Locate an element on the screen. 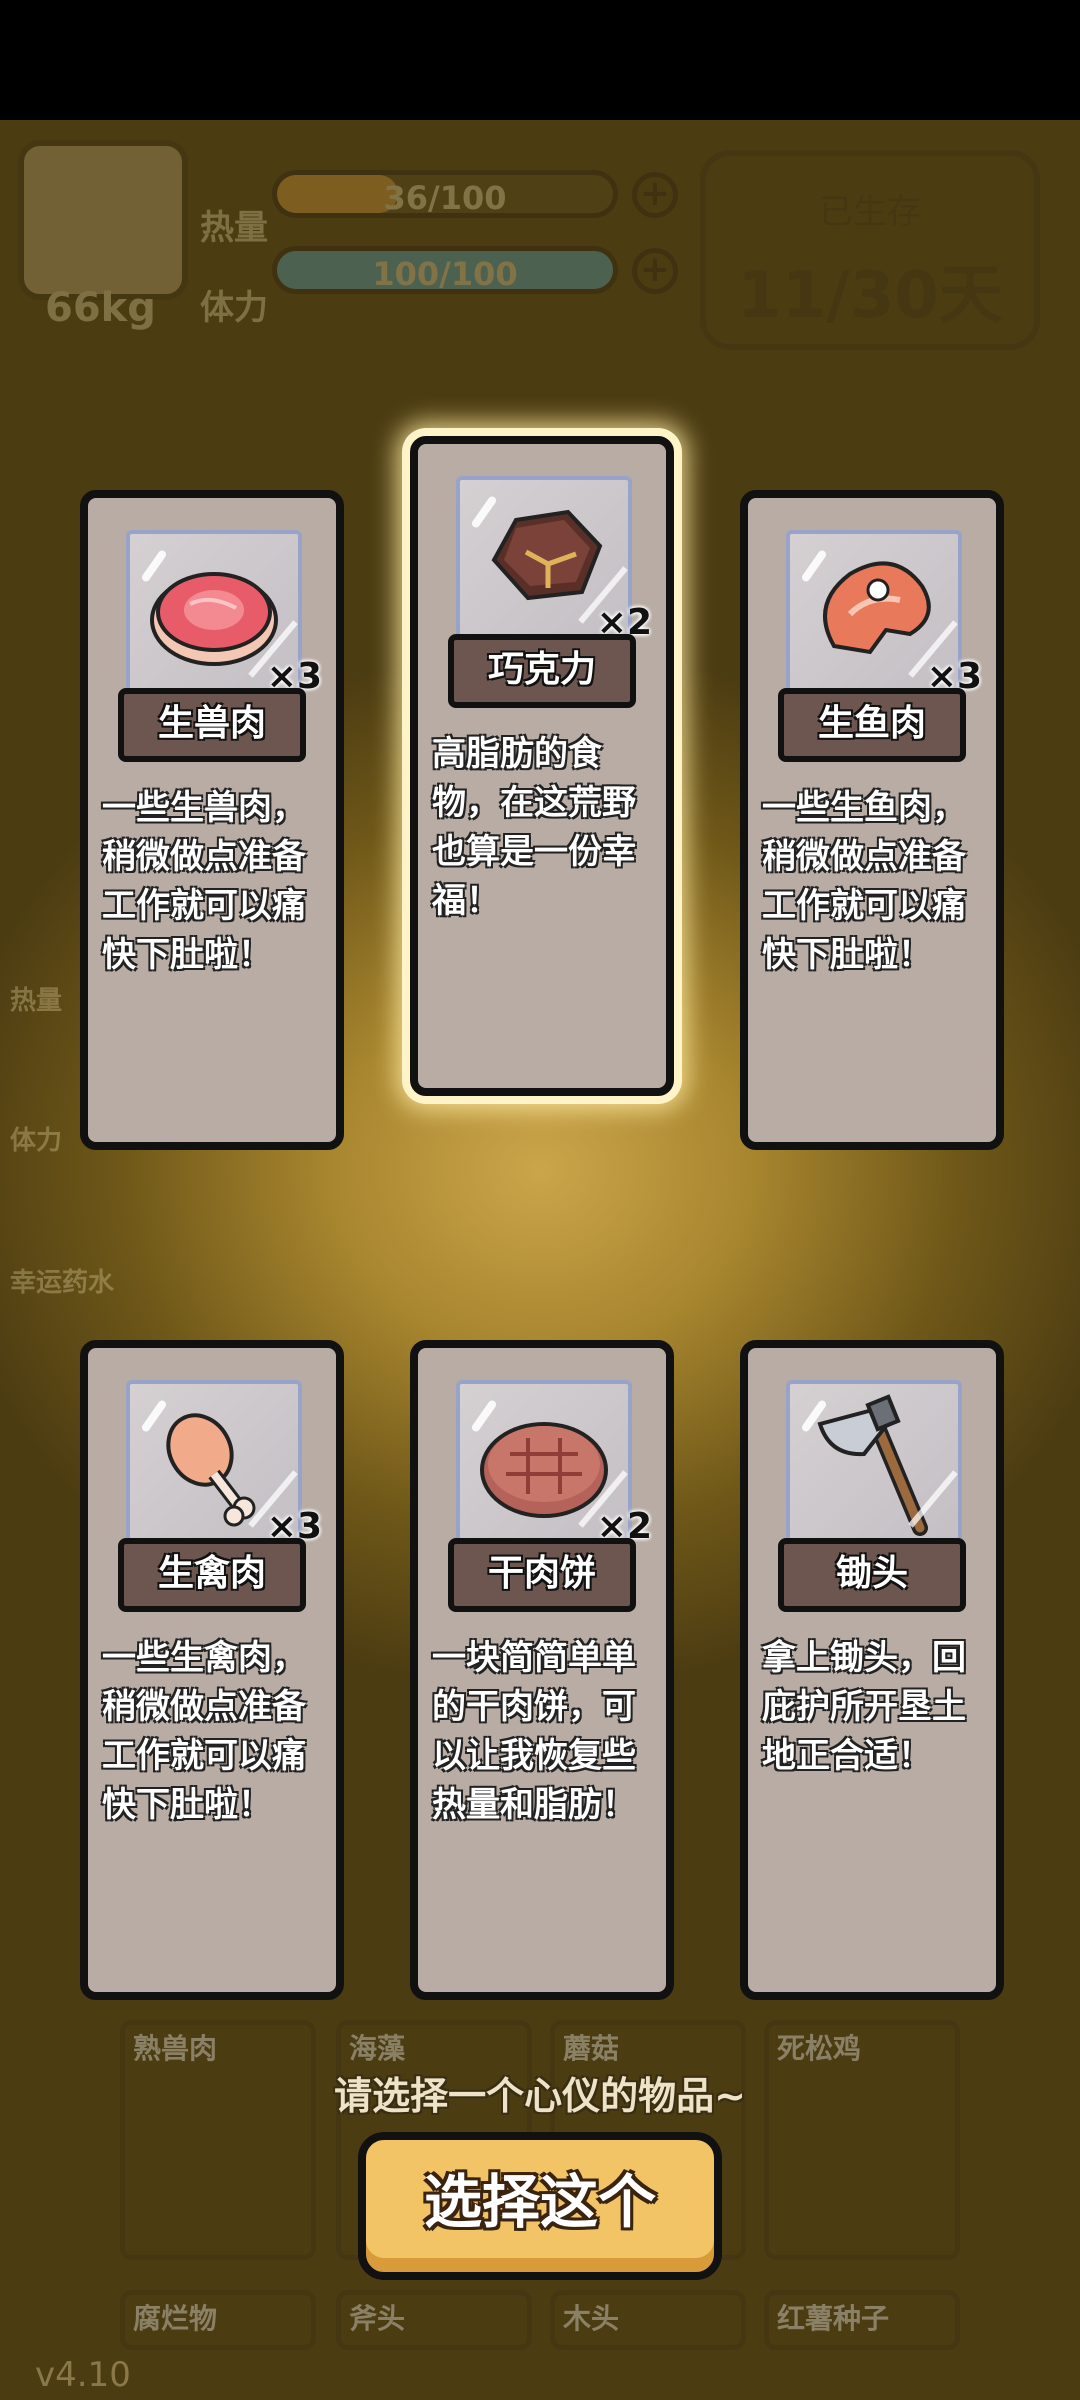  heat-bar-label: 36/100 is located at coordinates (445, 198).